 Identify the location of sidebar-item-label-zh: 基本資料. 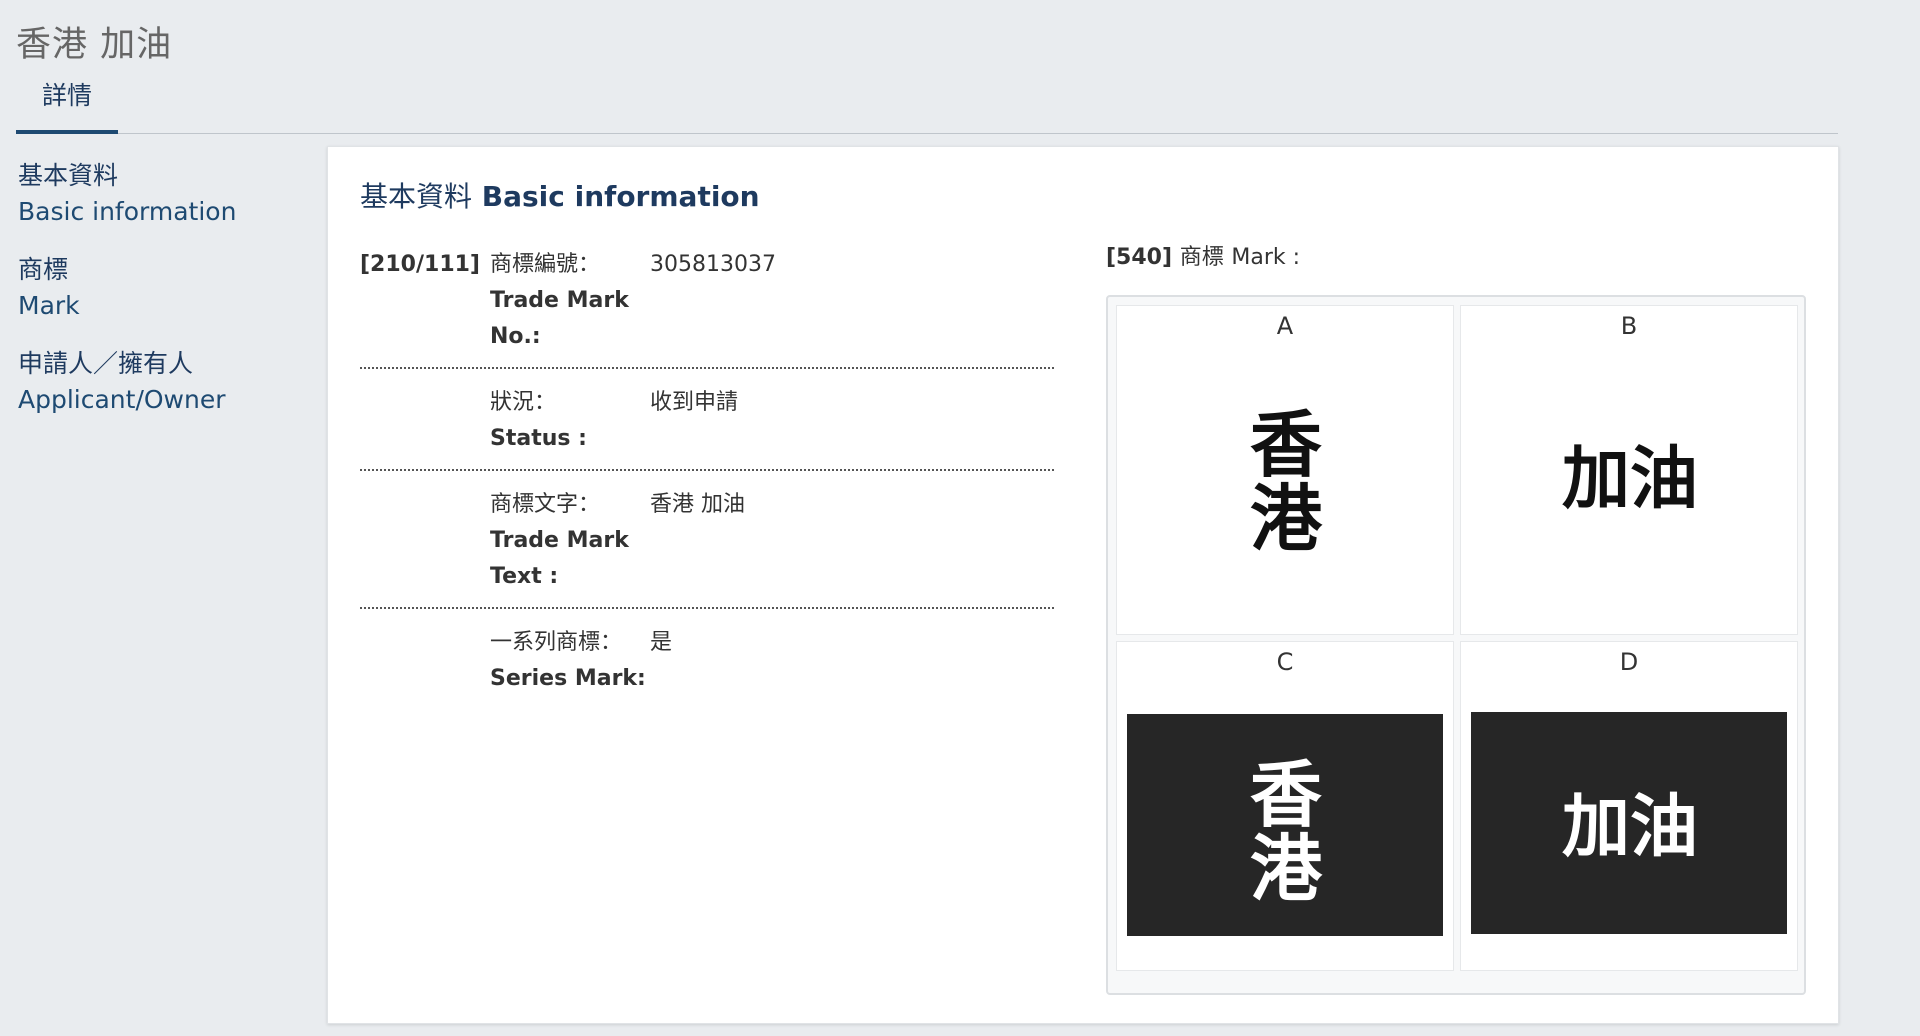
(68, 175).